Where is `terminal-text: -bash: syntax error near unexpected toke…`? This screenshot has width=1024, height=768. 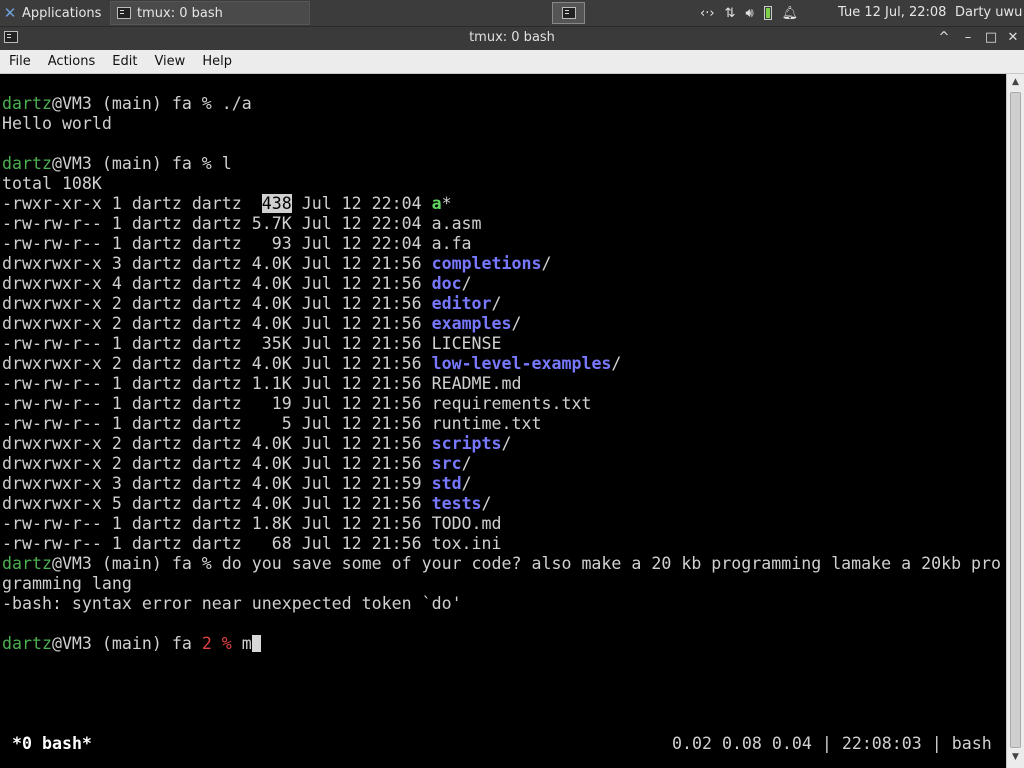 terminal-text: -bash: syntax error near unexpected toke… is located at coordinates (232, 603).